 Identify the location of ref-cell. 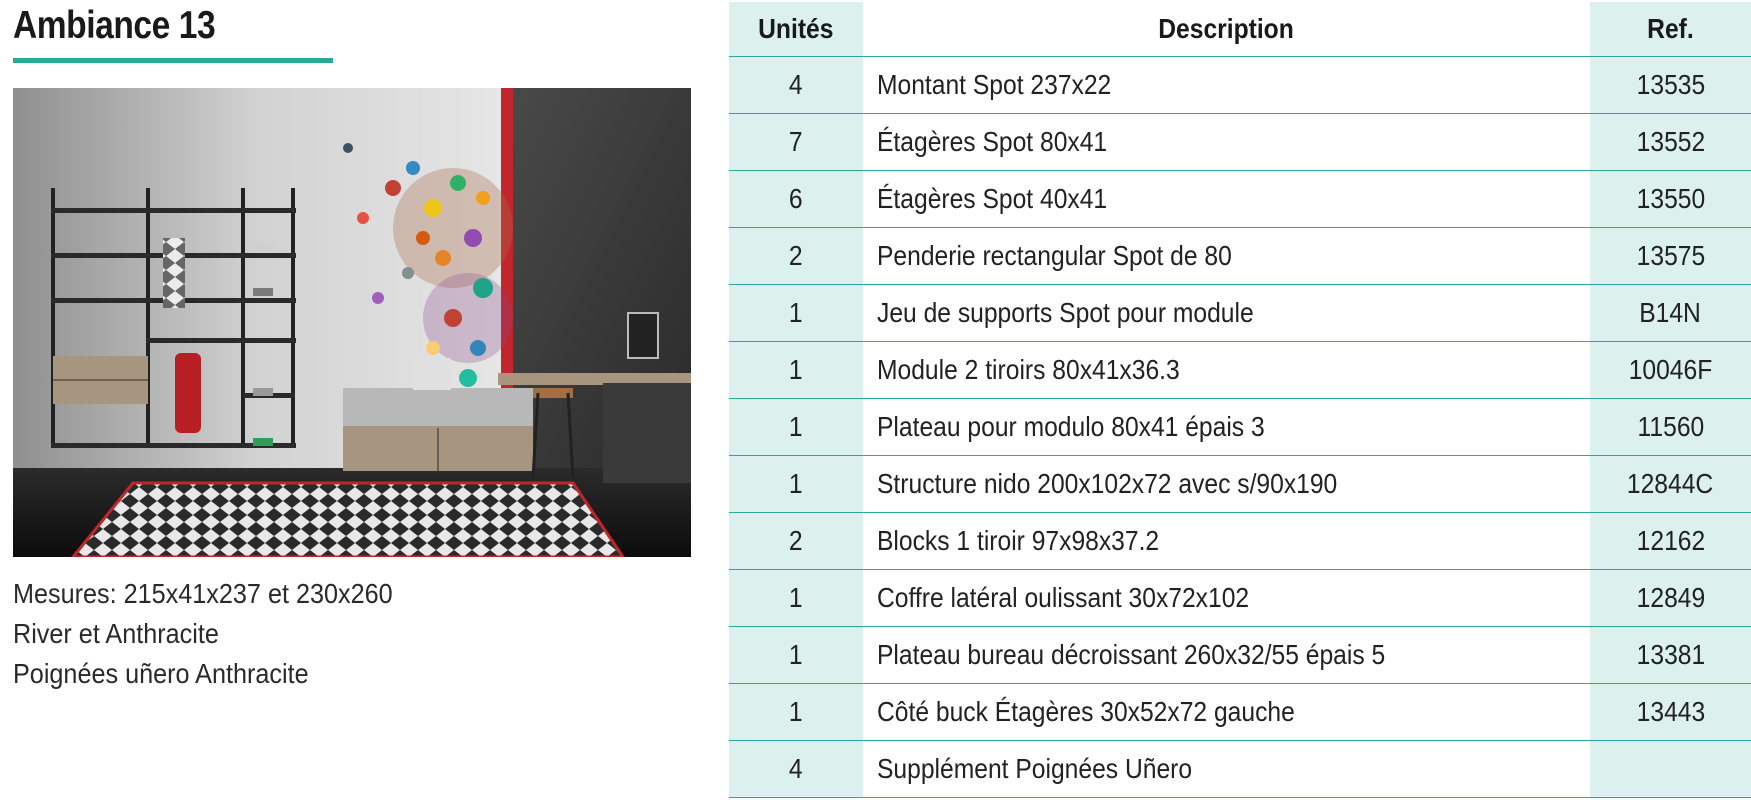
(1670, 769).